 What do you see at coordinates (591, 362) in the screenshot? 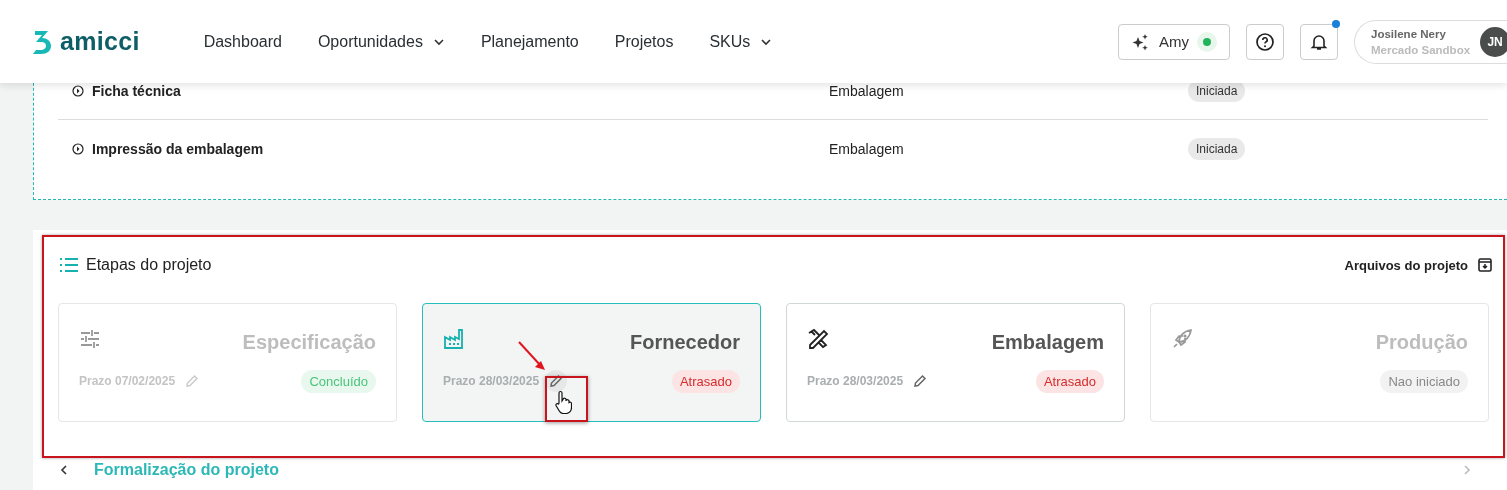
I see `stage-card: Fornecedor Prazo 28/03/2025 Atrasado` at bounding box center [591, 362].